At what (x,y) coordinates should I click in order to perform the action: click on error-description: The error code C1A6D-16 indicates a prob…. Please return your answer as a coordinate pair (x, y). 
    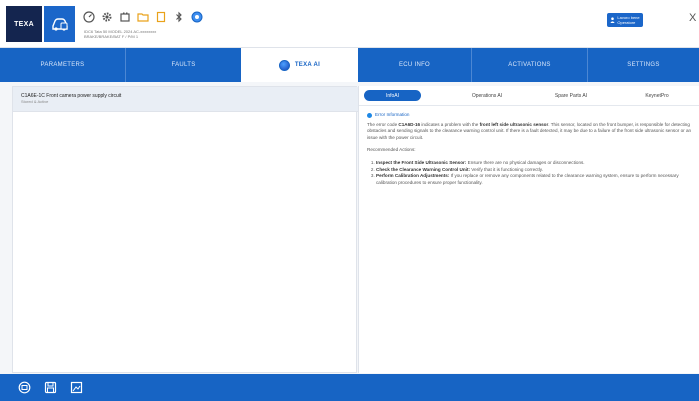
    Looking at the image, I should click on (531, 132).